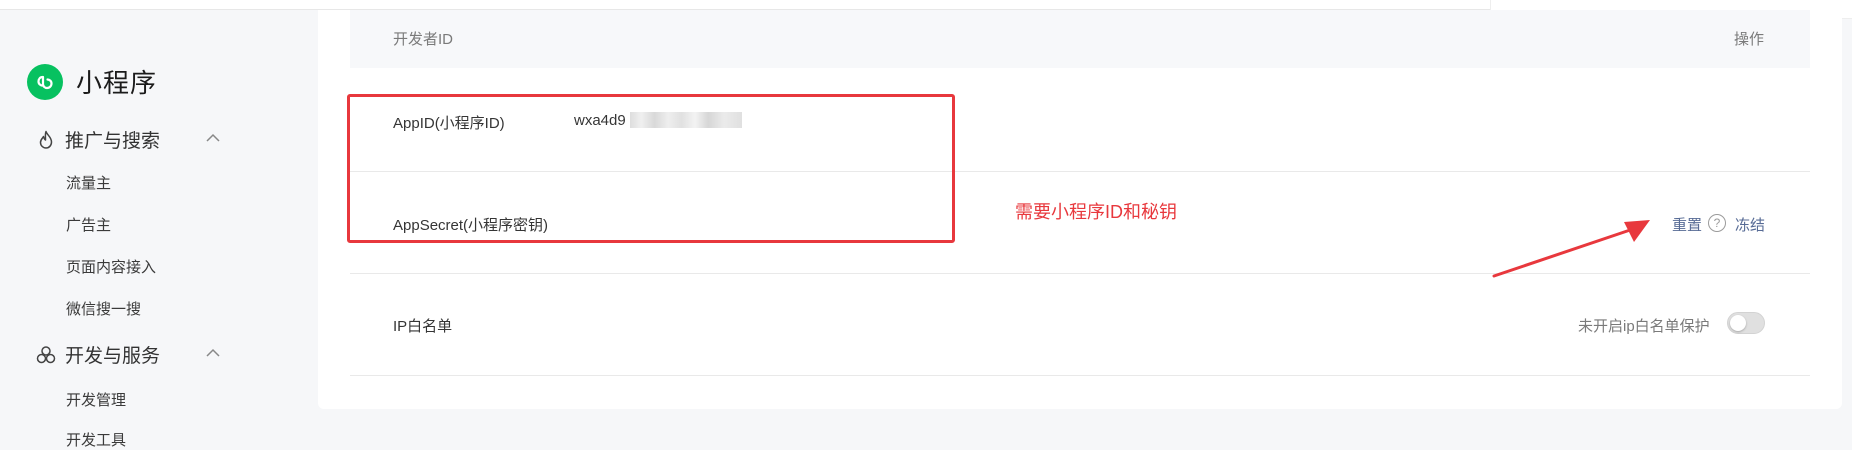 The image size is (1852, 450). What do you see at coordinates (96, 439) in the screenshot?
I see `sidebar-item-dev-tools: 开发工具` at bounding box center [96, 439].